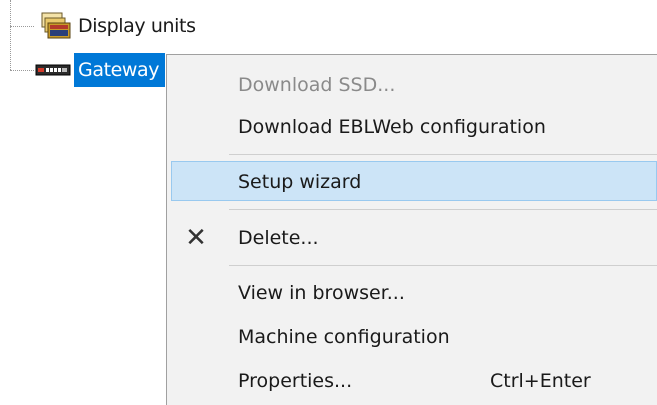  I want to click on menu-item-label: Download EBLWeb configuration, so click(392, 127).